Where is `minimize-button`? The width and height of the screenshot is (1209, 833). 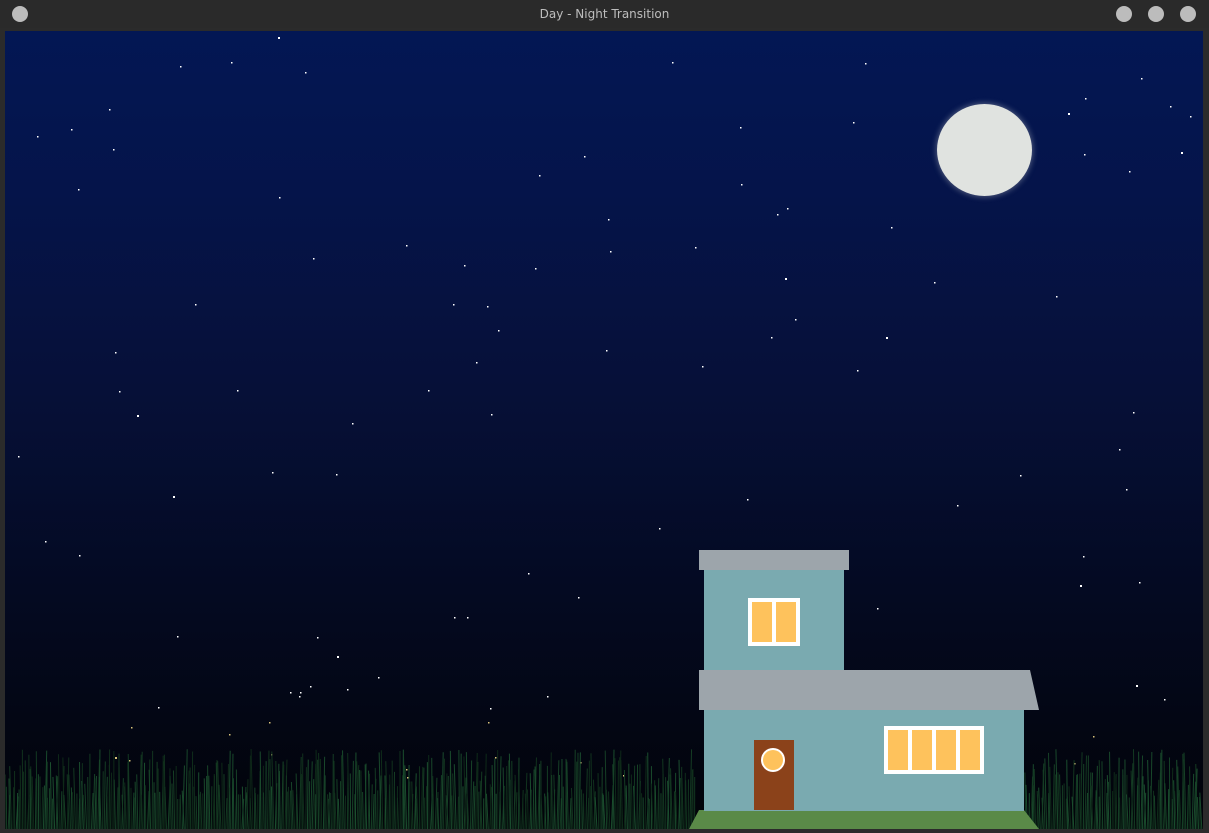
minimize-button is located at coordinates (1124, 14).